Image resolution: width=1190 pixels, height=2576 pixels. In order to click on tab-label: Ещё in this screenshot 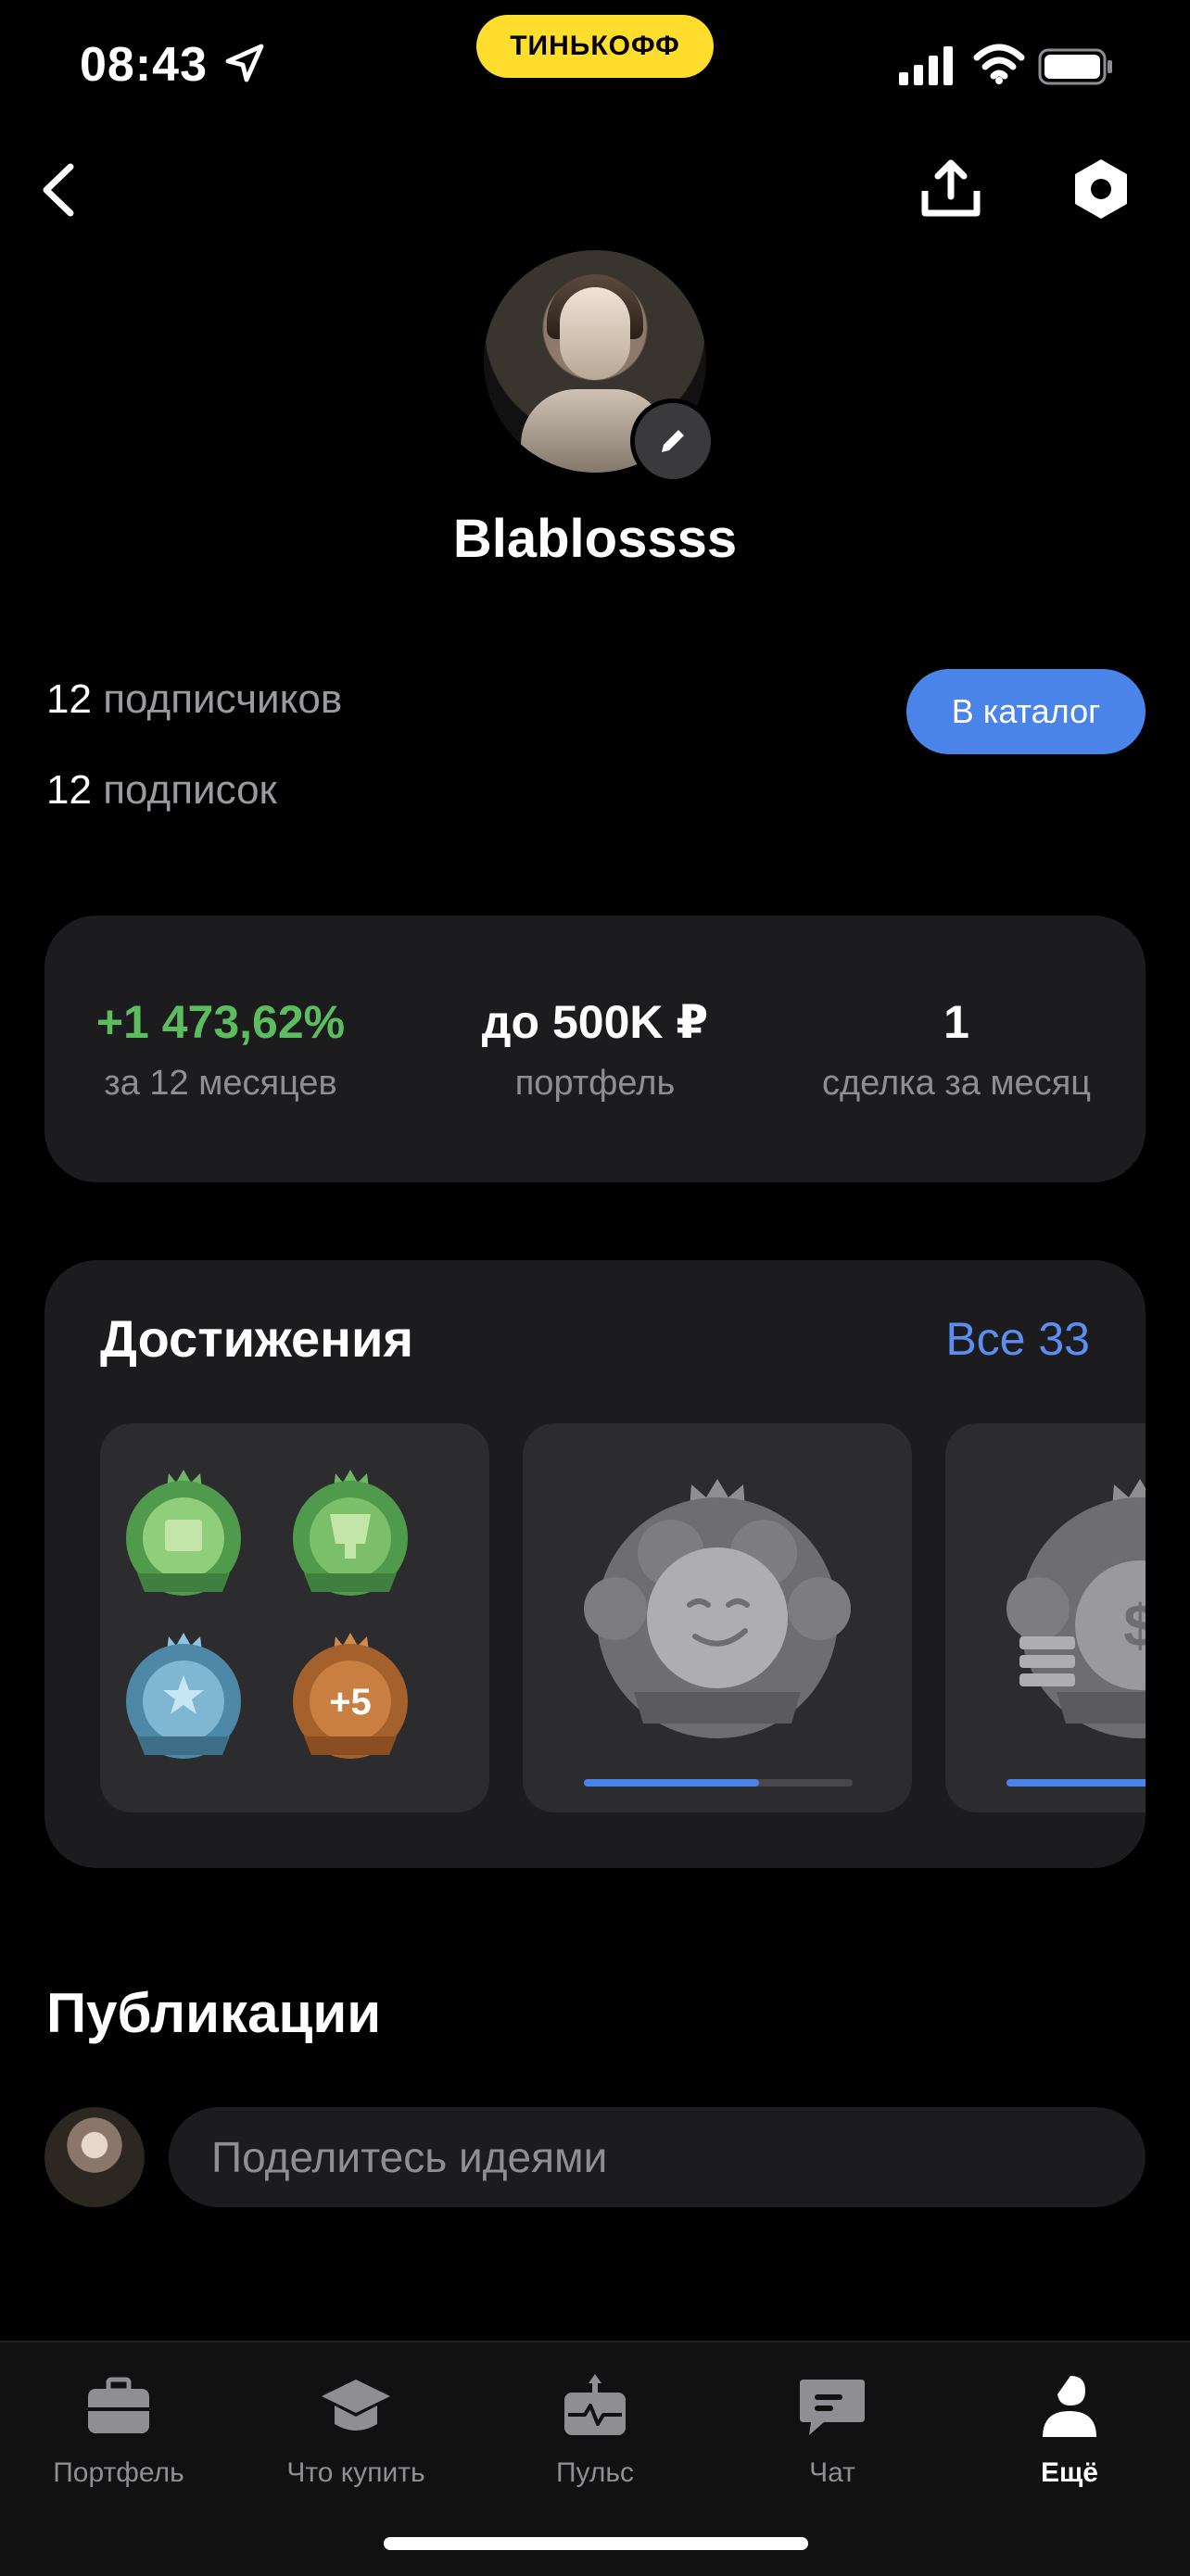, I will do `click(1069, 2472)`.